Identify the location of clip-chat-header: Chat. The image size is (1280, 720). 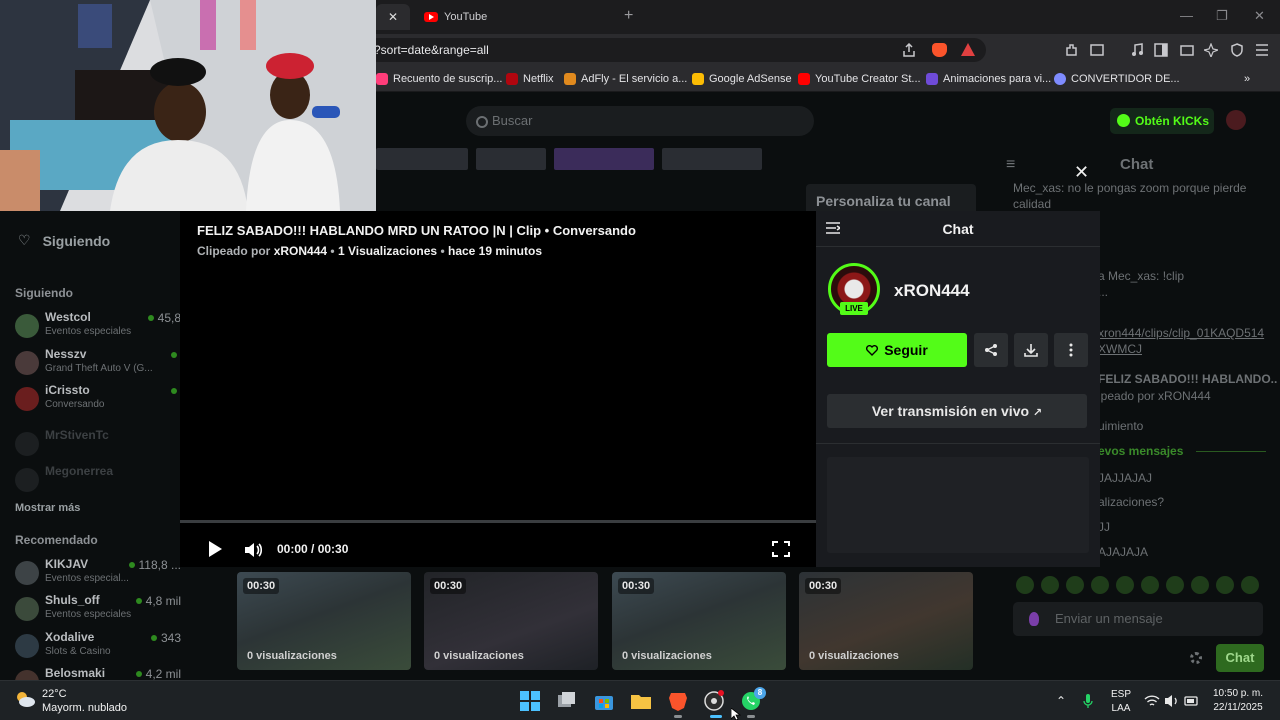
(958, 229).